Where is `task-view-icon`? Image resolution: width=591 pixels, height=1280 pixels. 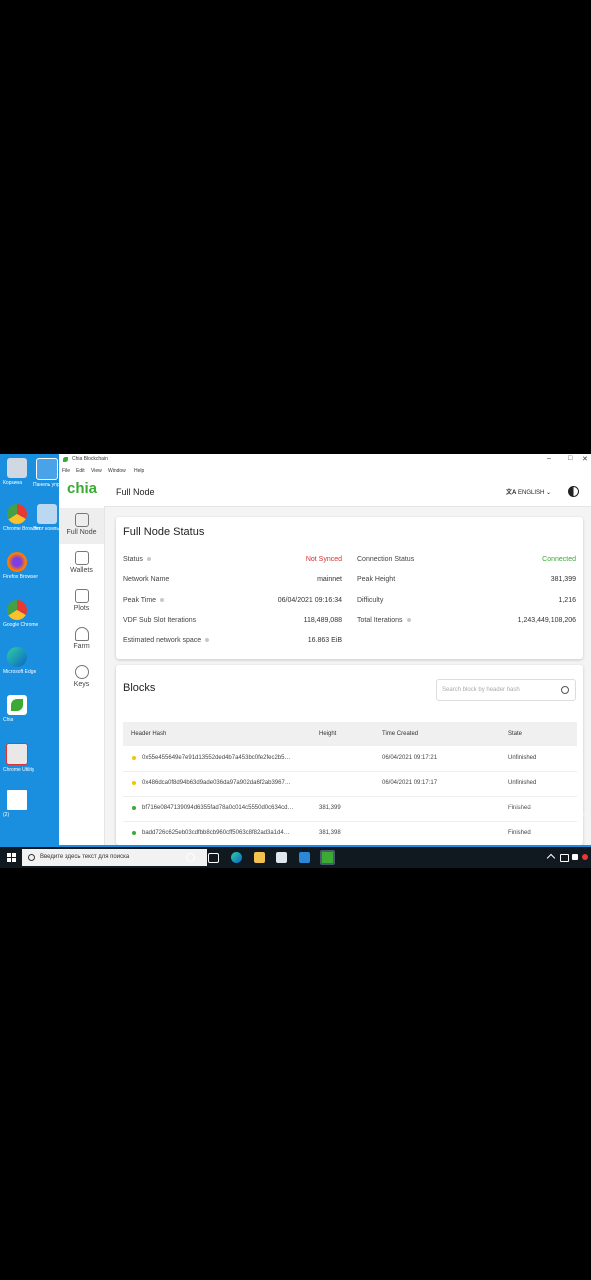
task-view-icon is located at coordinates (213, 858).